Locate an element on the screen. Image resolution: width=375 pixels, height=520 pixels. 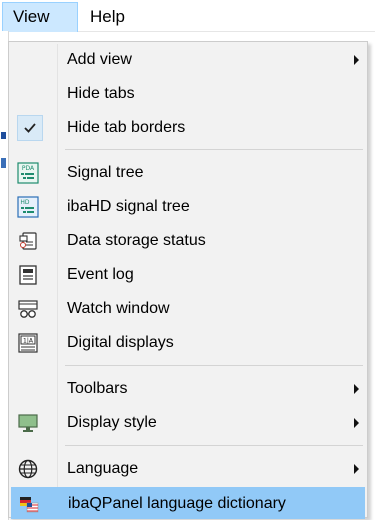
menu-item-display-style: Display style is located at coordinates (188, 423).